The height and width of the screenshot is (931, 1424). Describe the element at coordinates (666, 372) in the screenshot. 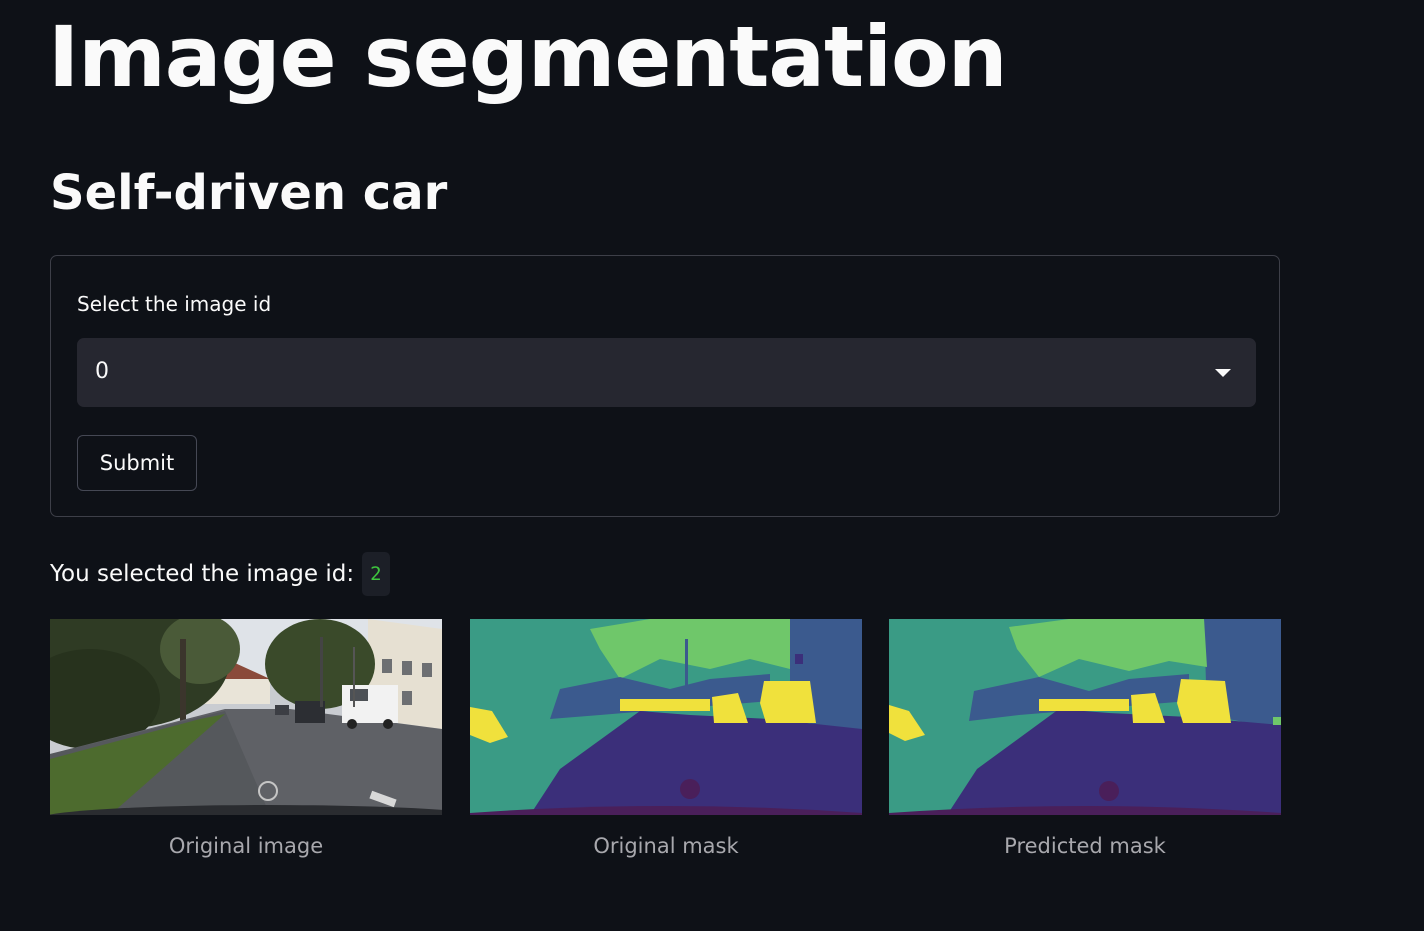

I see `image-id-select: 0` at that location.